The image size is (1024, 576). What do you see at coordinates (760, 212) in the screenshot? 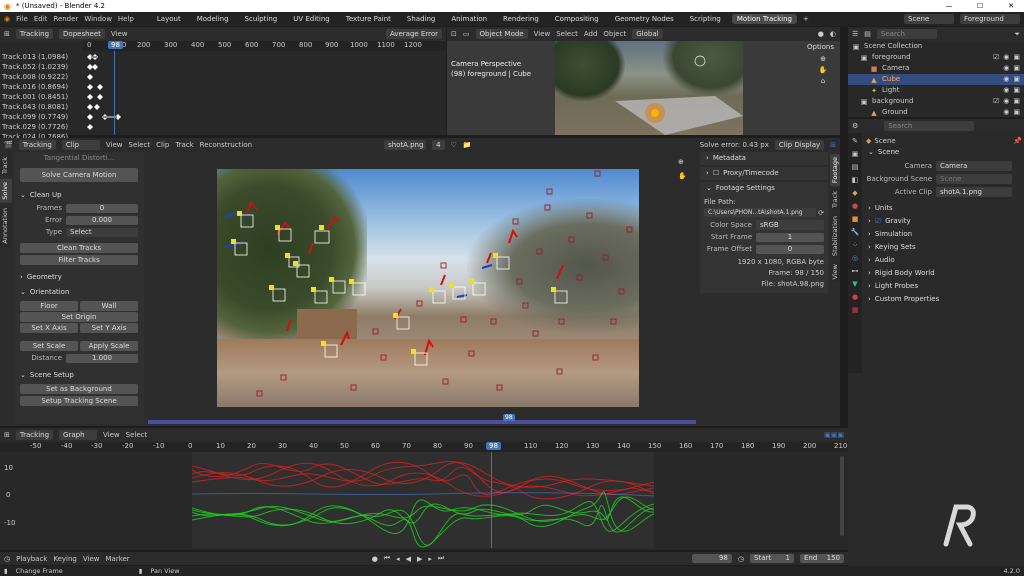
I see `file-path-field: C:\Users\PHON...tA\shotA.1.png` at bounding box center [760, 212].